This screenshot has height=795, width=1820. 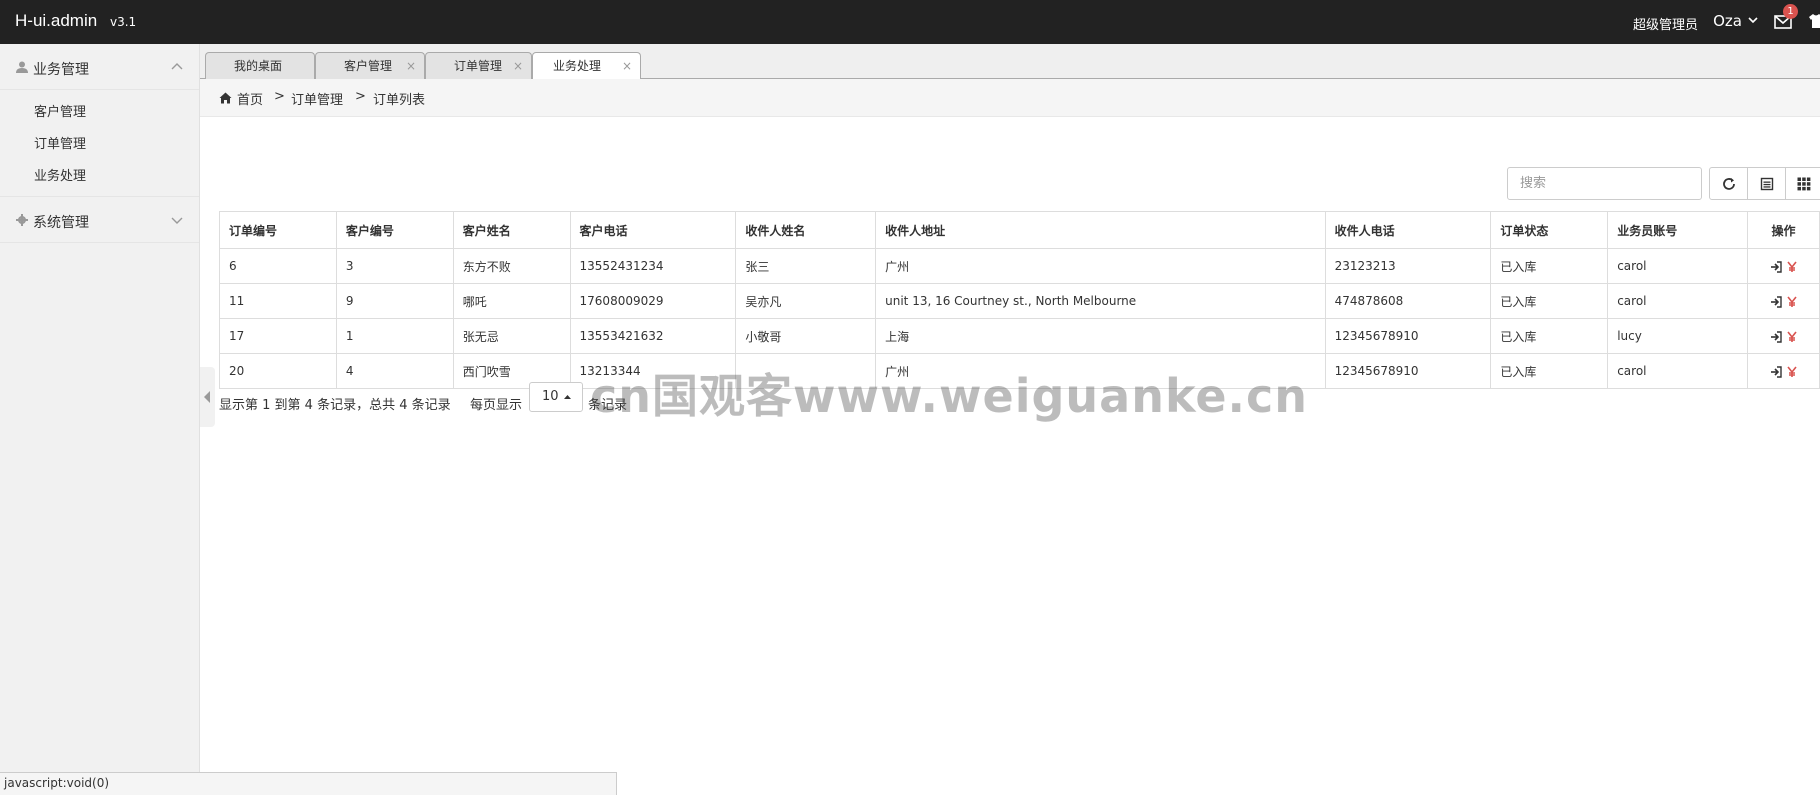 What do you see at coordinates (123, 22) in the screenshot?
I see `version-label: v3.1` at bounding box center [123, 22].